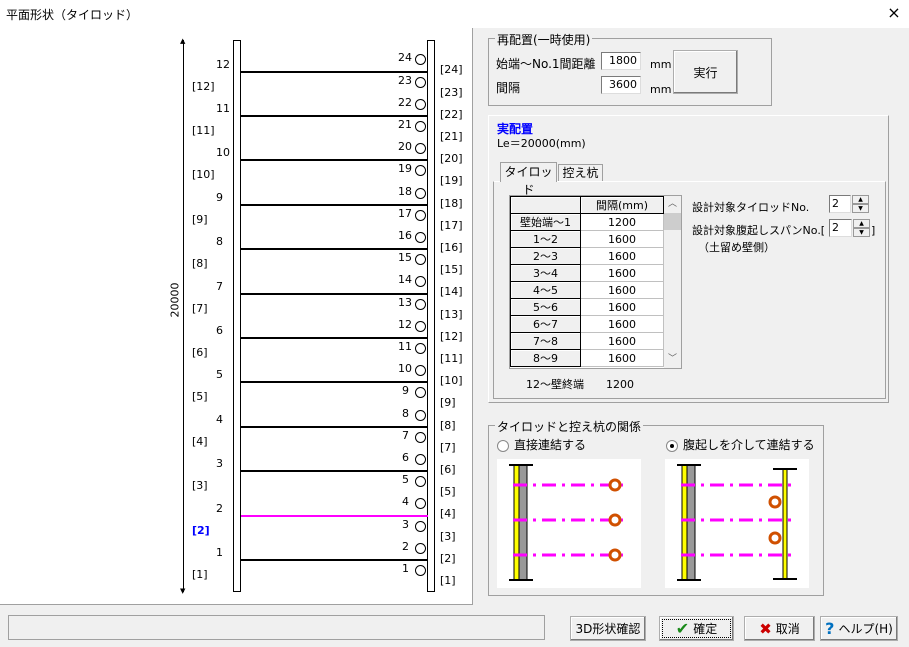 This screenshot has width=909, height=647. Describe the element at coordinates (545, 256) in the screenshot. I see `row-header: 2～3` at that location.